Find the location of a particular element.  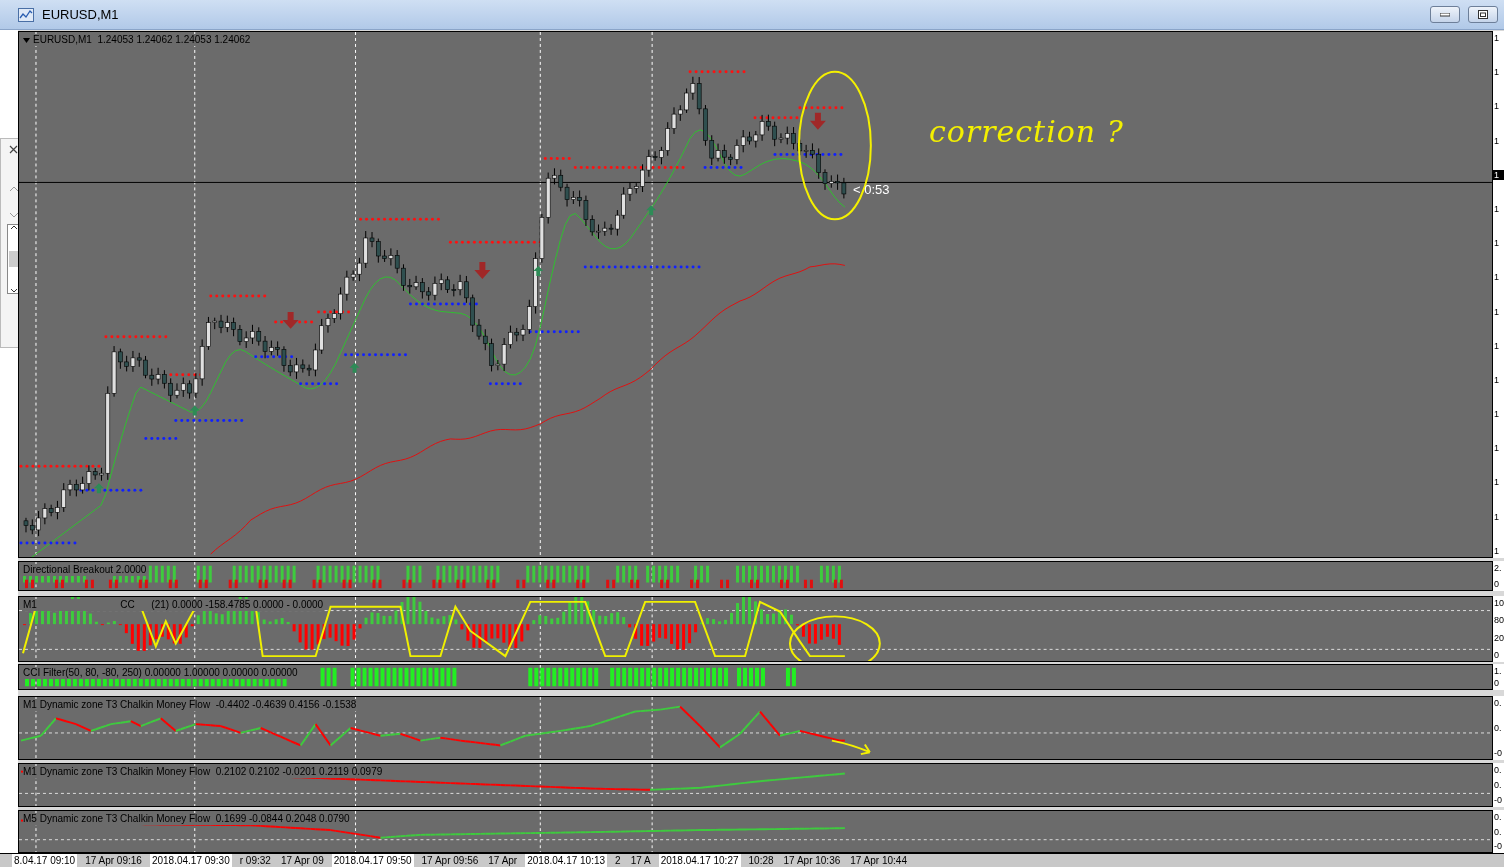

time-label: r 09:32 is located at coordinates (255, 860).